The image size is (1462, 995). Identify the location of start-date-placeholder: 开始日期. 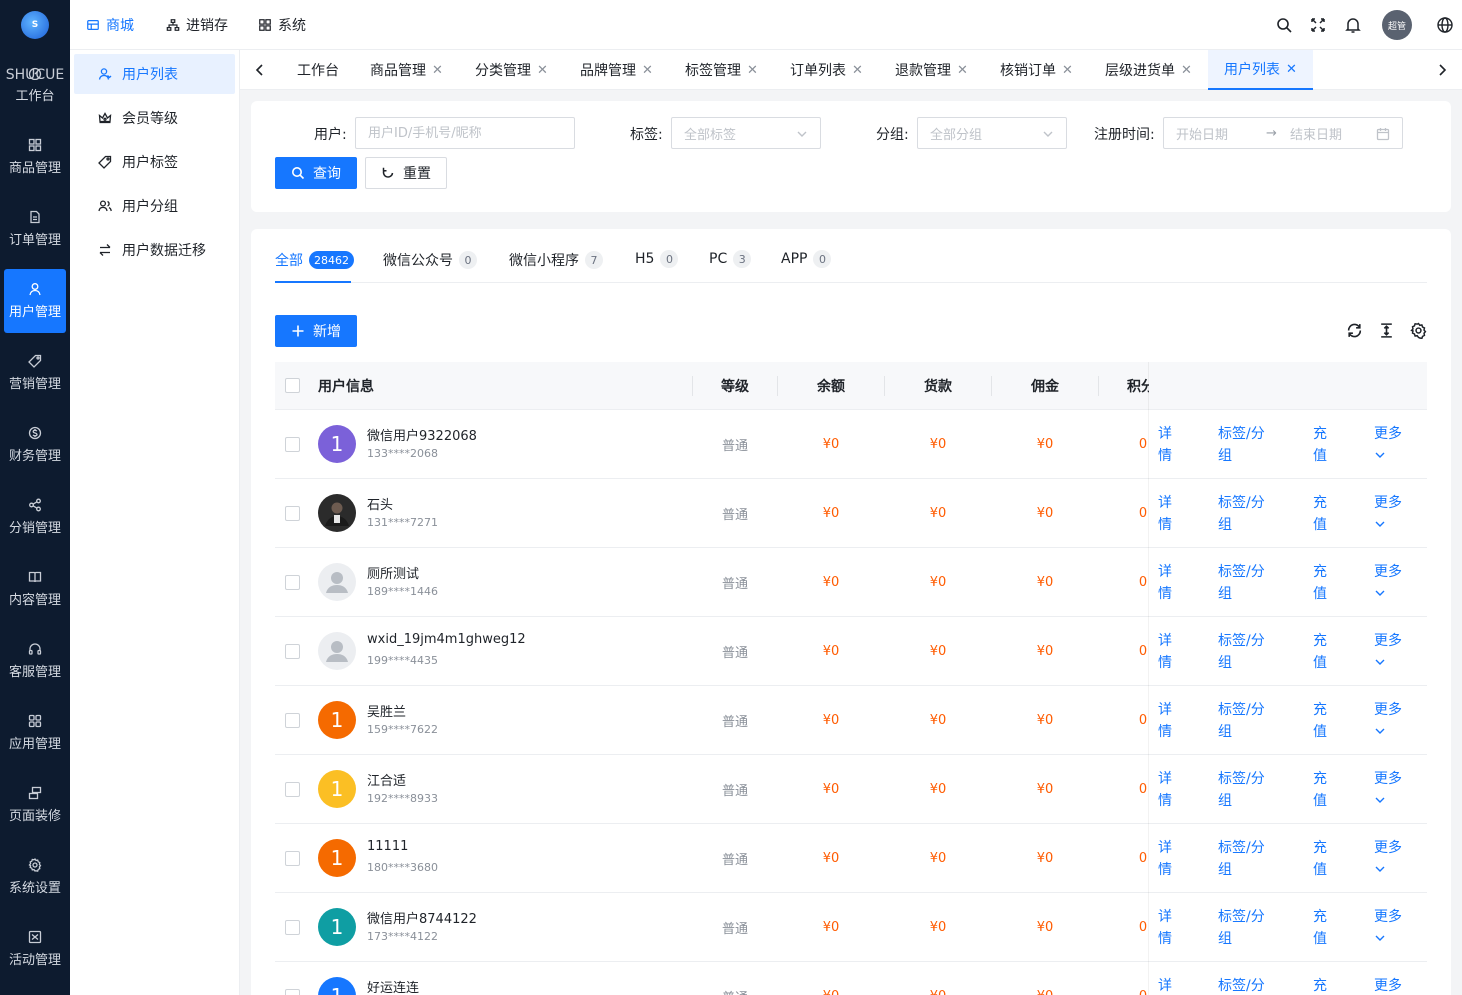
(1221, 133).